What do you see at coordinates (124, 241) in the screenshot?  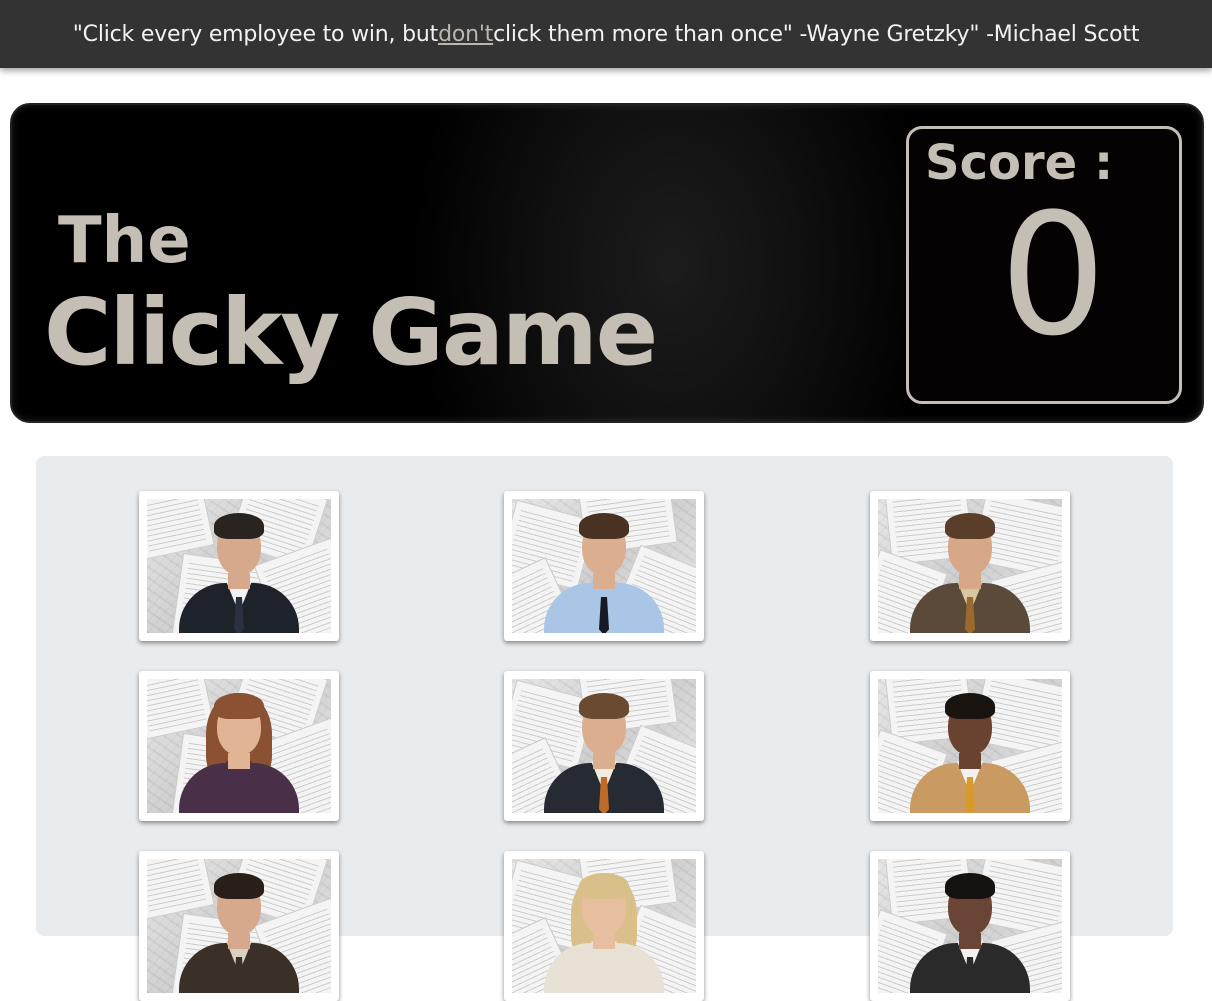 I see `title-the: The` at bounding box center [124, 241].